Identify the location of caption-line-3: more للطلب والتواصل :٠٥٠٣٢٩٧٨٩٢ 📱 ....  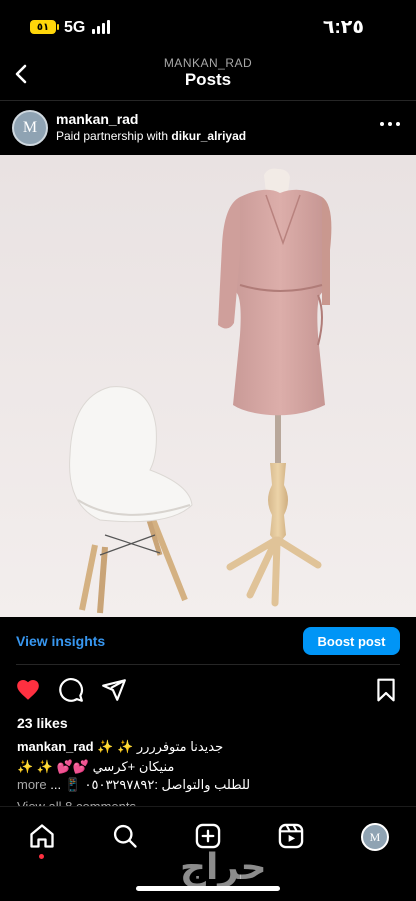
(133, 785).